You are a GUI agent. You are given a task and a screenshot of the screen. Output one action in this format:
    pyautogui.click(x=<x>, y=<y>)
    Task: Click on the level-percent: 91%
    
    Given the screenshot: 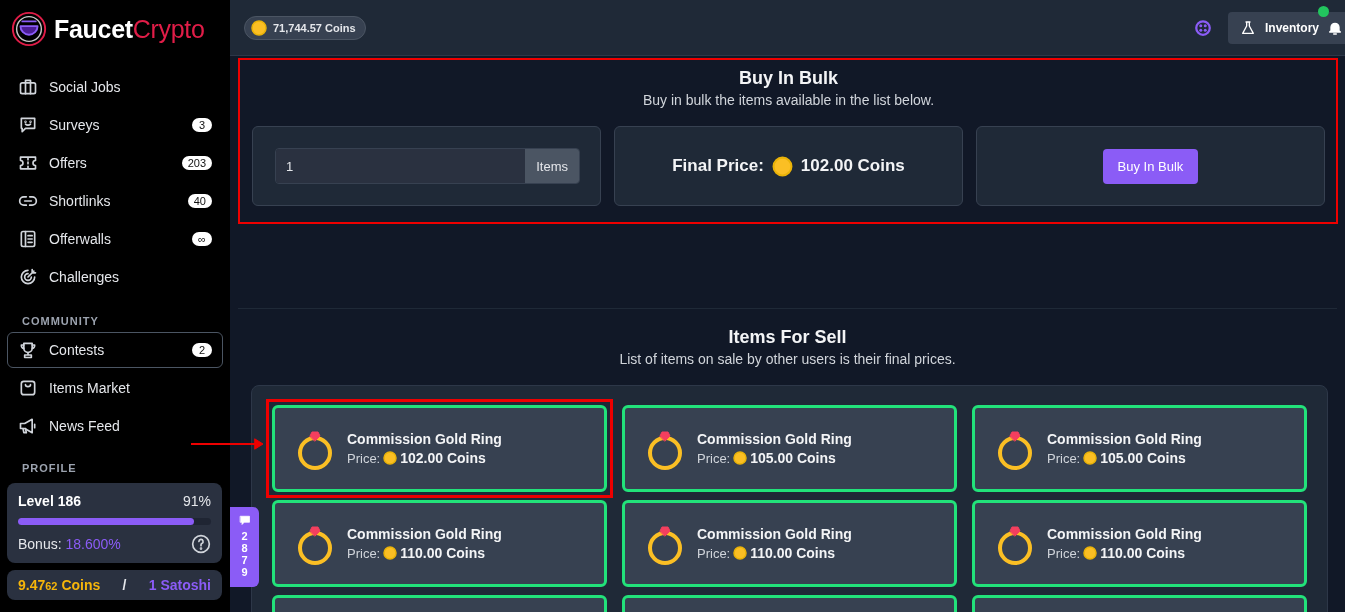 What is the action you would take?
    pyautogui.click(x=196, y=501)
    